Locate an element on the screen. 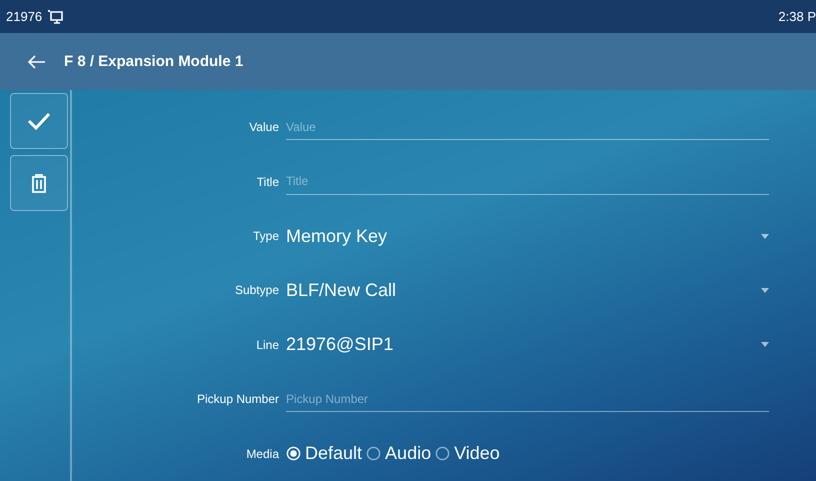 This screenshot has height=481, width=816. field-label: Pickup Number is located at coordinates (238, 399).